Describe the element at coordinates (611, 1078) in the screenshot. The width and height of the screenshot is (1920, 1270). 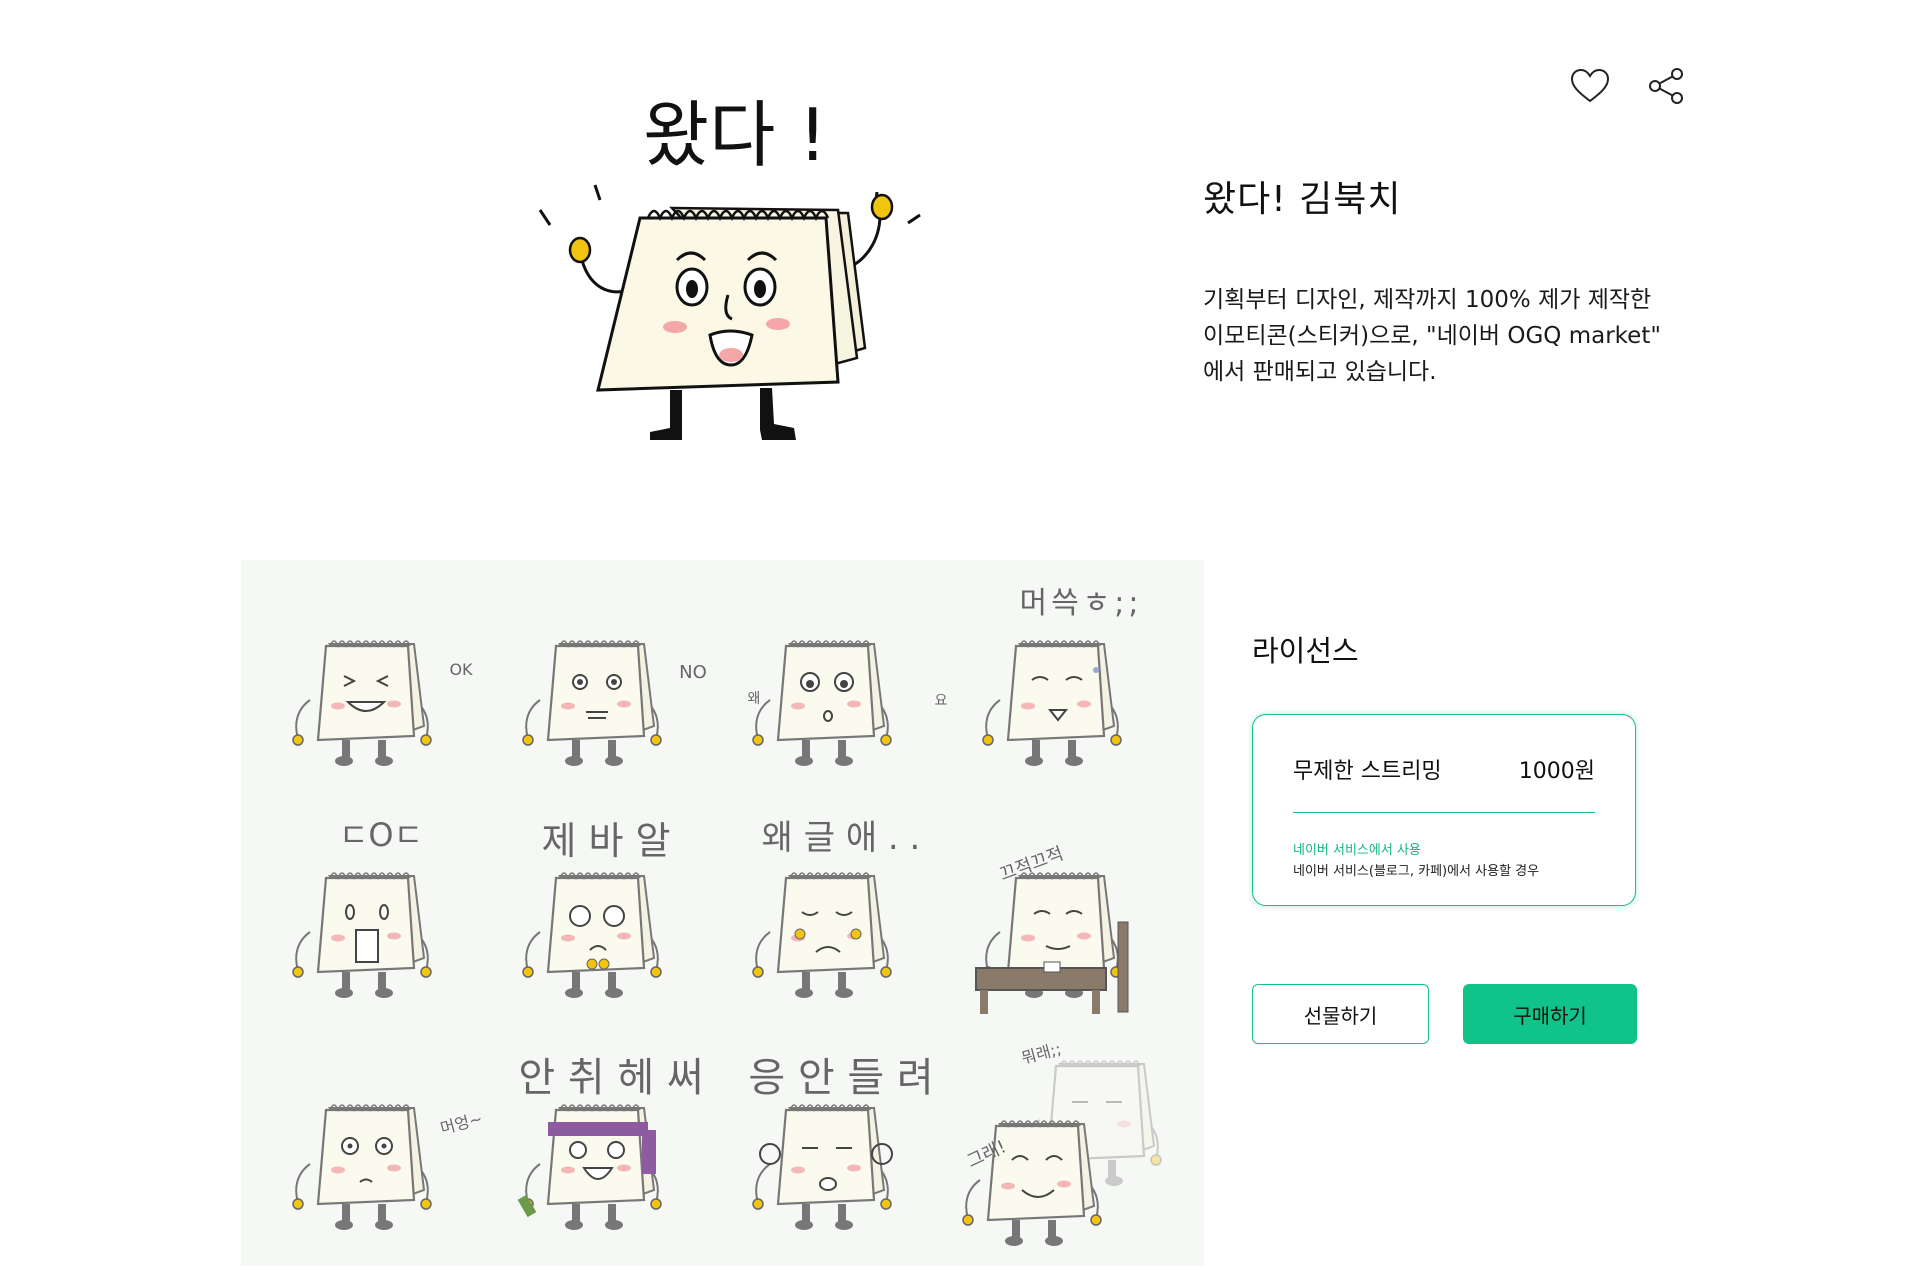
I see `sticker-caption: 안 취 헤 써` at that location.